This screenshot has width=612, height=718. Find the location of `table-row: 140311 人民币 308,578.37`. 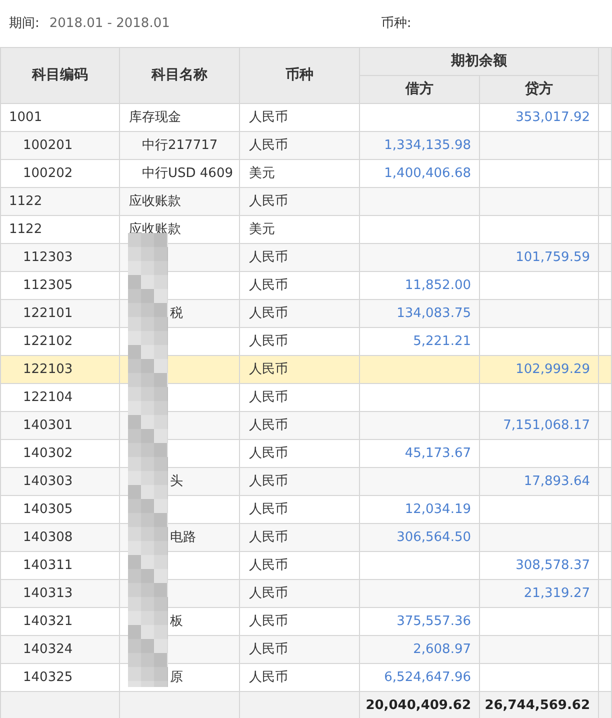

table-row: 140311 人民币 308,578.37 is located at coordinates (306, 566).